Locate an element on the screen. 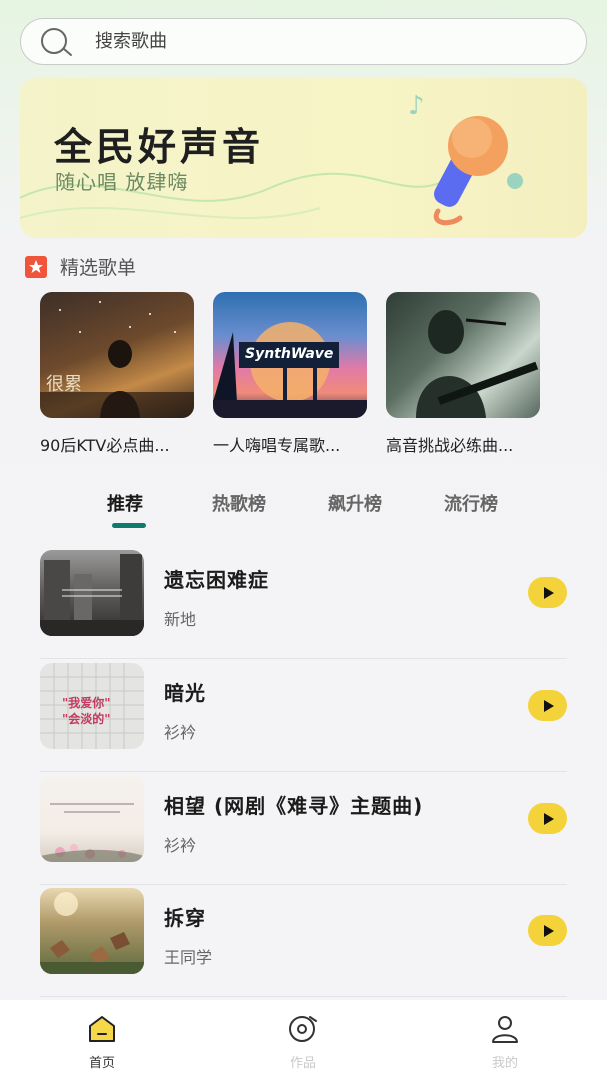 This screenshot has height=1080, width=607. banner-subtitle: 随心唱 放肆嗨 is located at coordinates (122, 182).